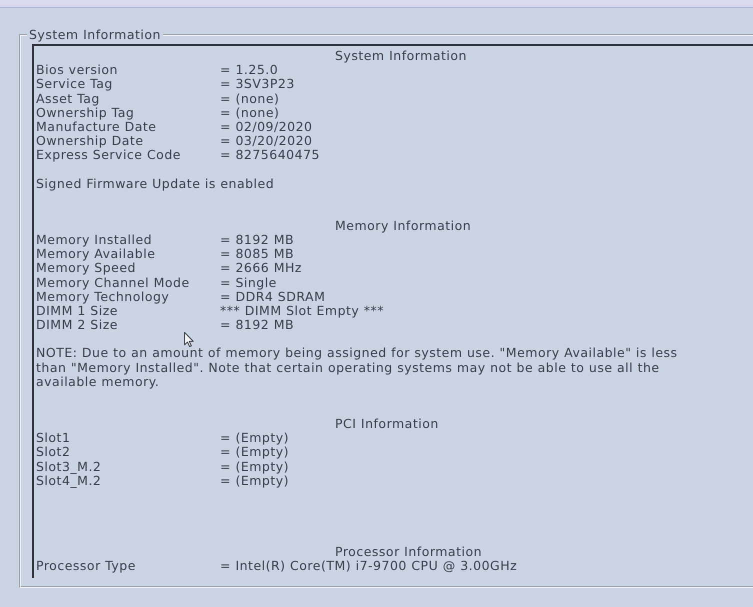 This screenshot has width=753, height=607. Describe the element at coordinates (156, 183) in the screenshot. I see `info-note: Signed Firmware Update is enabled` at that location.